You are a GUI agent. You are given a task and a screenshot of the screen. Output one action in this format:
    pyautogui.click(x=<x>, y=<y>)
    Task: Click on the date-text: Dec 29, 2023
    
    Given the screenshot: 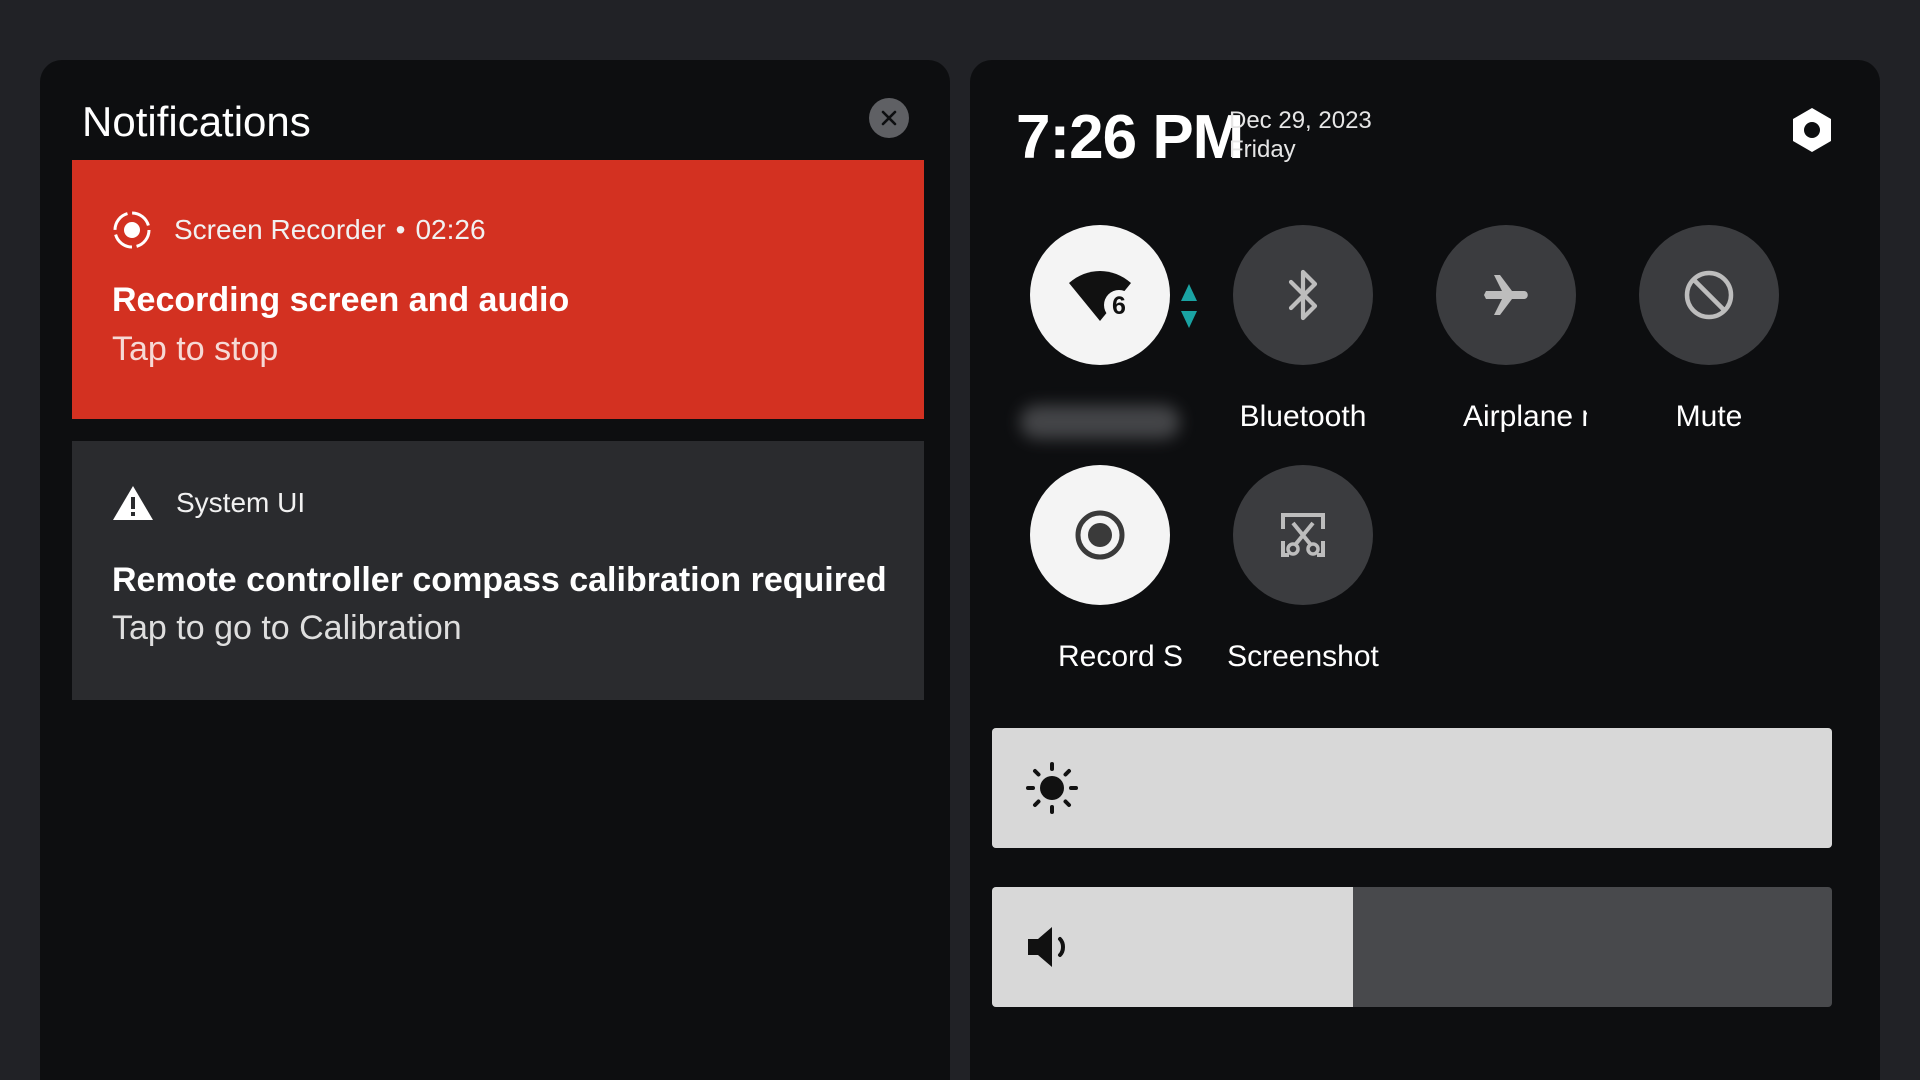 What is the action you would take?
    pyautogui.click(x=1300, y=120)
    